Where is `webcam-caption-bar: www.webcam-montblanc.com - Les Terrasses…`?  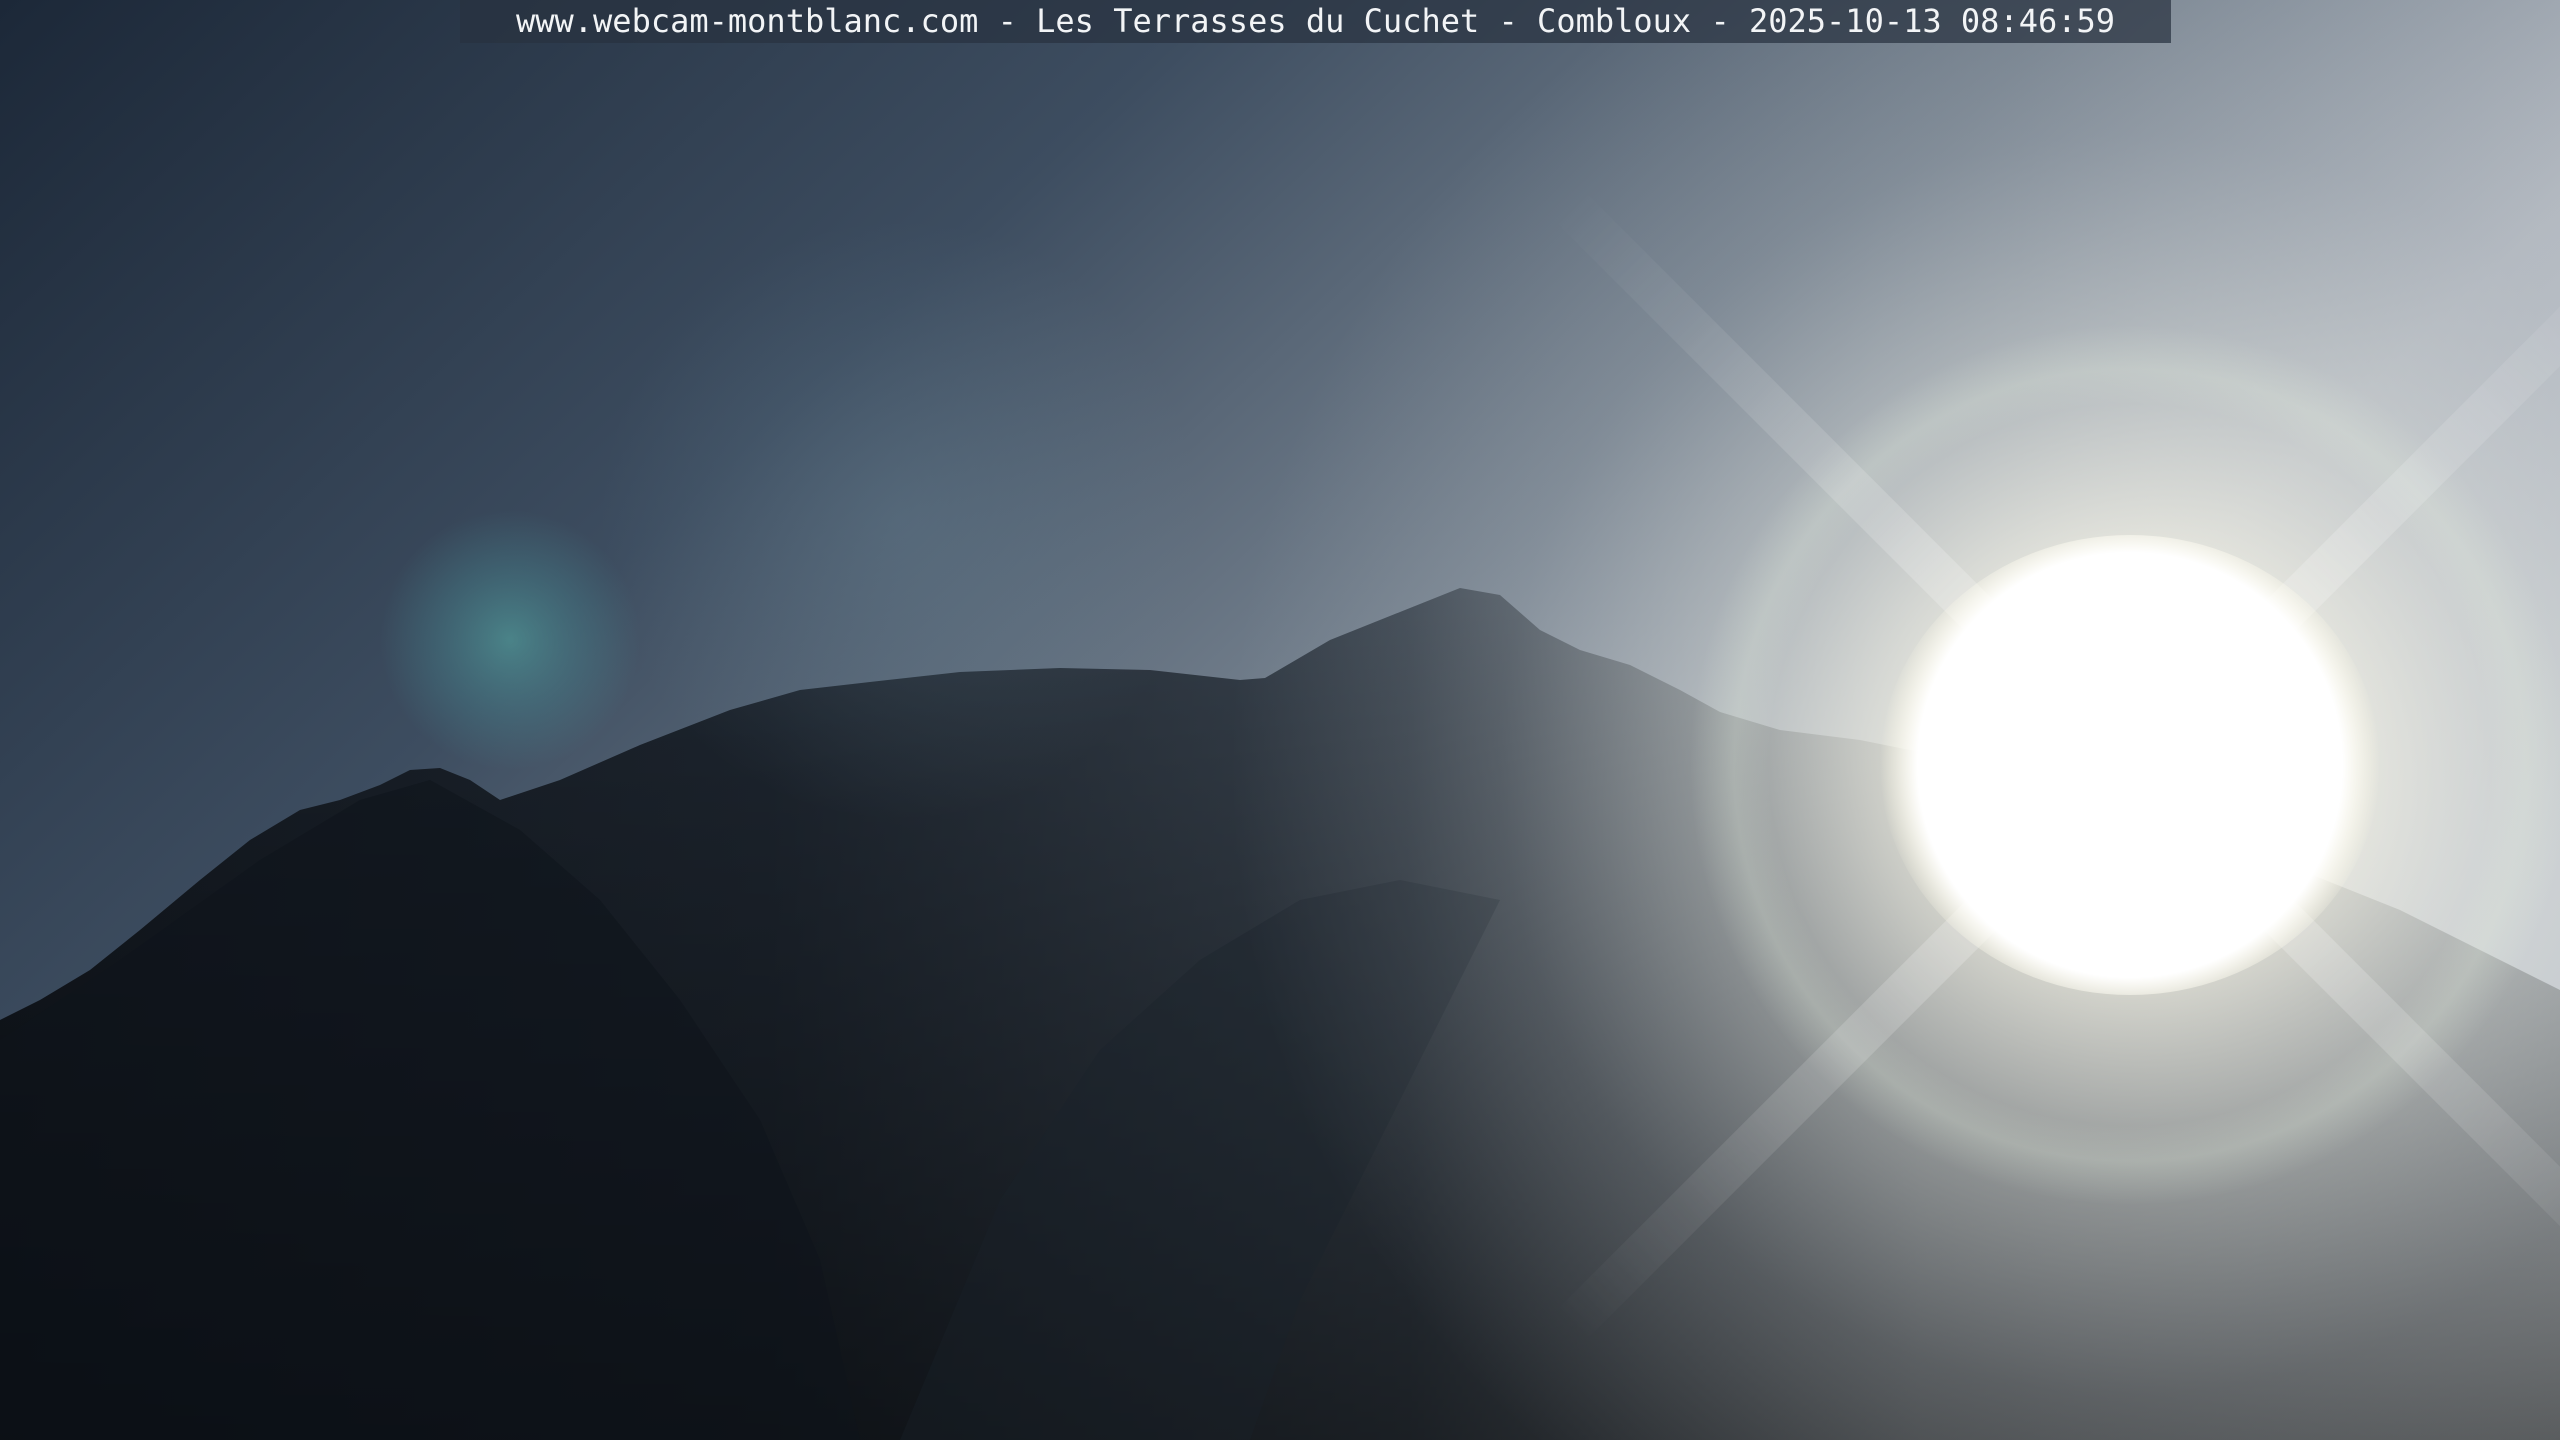 webcam-caption-bar: www.webcam-montblanc.com - Les Terrasses… is located at coordinates (1315, 21).